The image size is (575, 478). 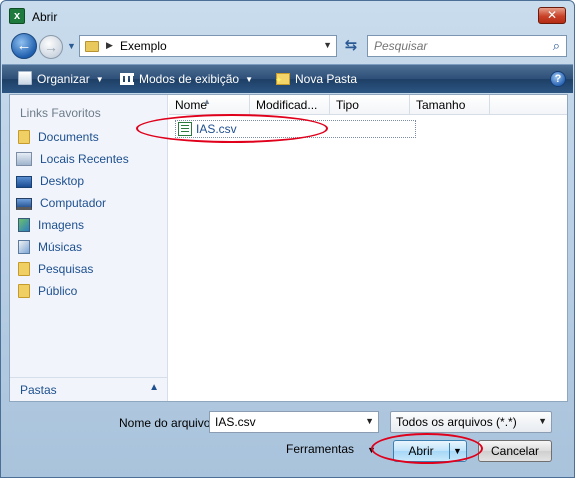 What do you see at coordinates (283, 422) in the screenshot?
I see `filename-input` at bounding box center [283, 422].